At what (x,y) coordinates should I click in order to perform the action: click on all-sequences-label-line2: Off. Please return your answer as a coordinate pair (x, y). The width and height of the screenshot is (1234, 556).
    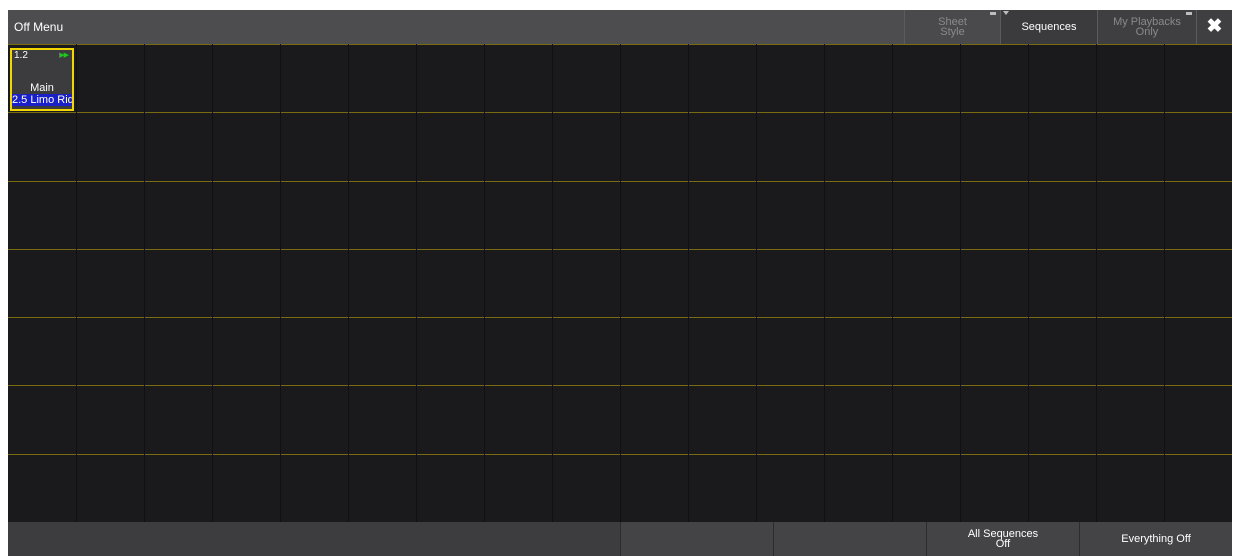
    Looking at the image, I should click on (1003, 544).